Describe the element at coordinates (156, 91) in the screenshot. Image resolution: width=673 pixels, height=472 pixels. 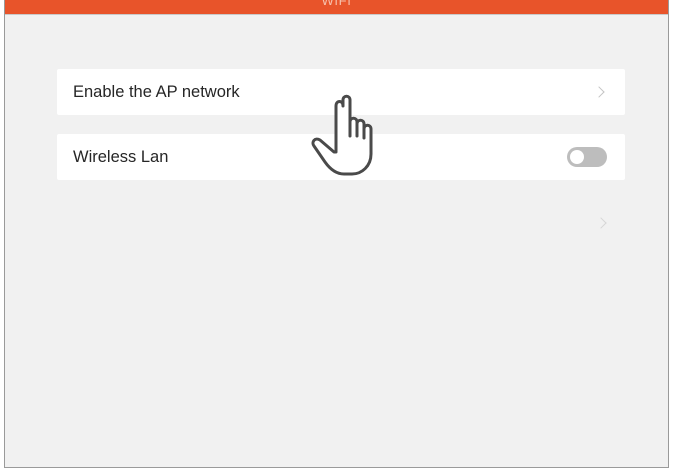
I see `enable-ap-network-label: Enable the AP network` at that location.